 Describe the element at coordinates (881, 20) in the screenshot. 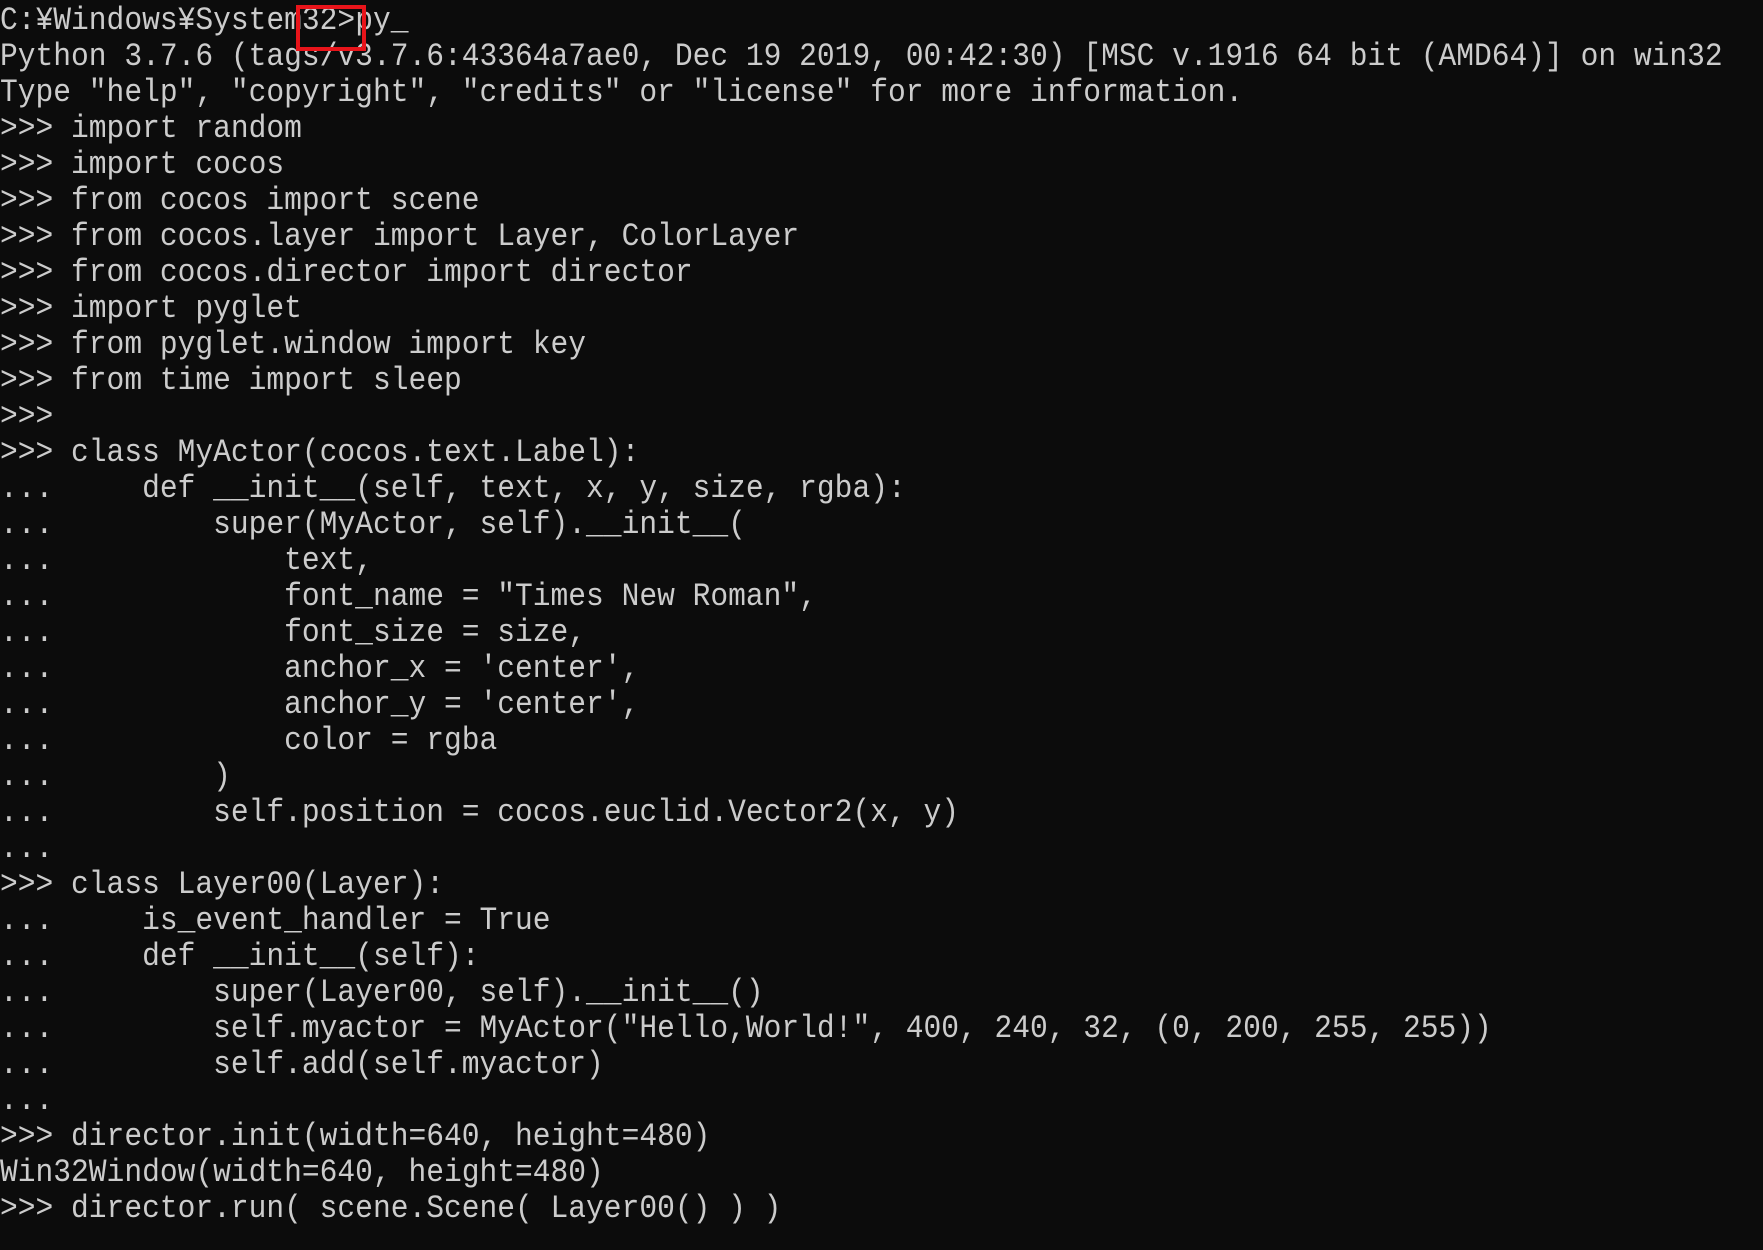

I see `console-first-line: C:¥Windows¥System32>py_` at that location.